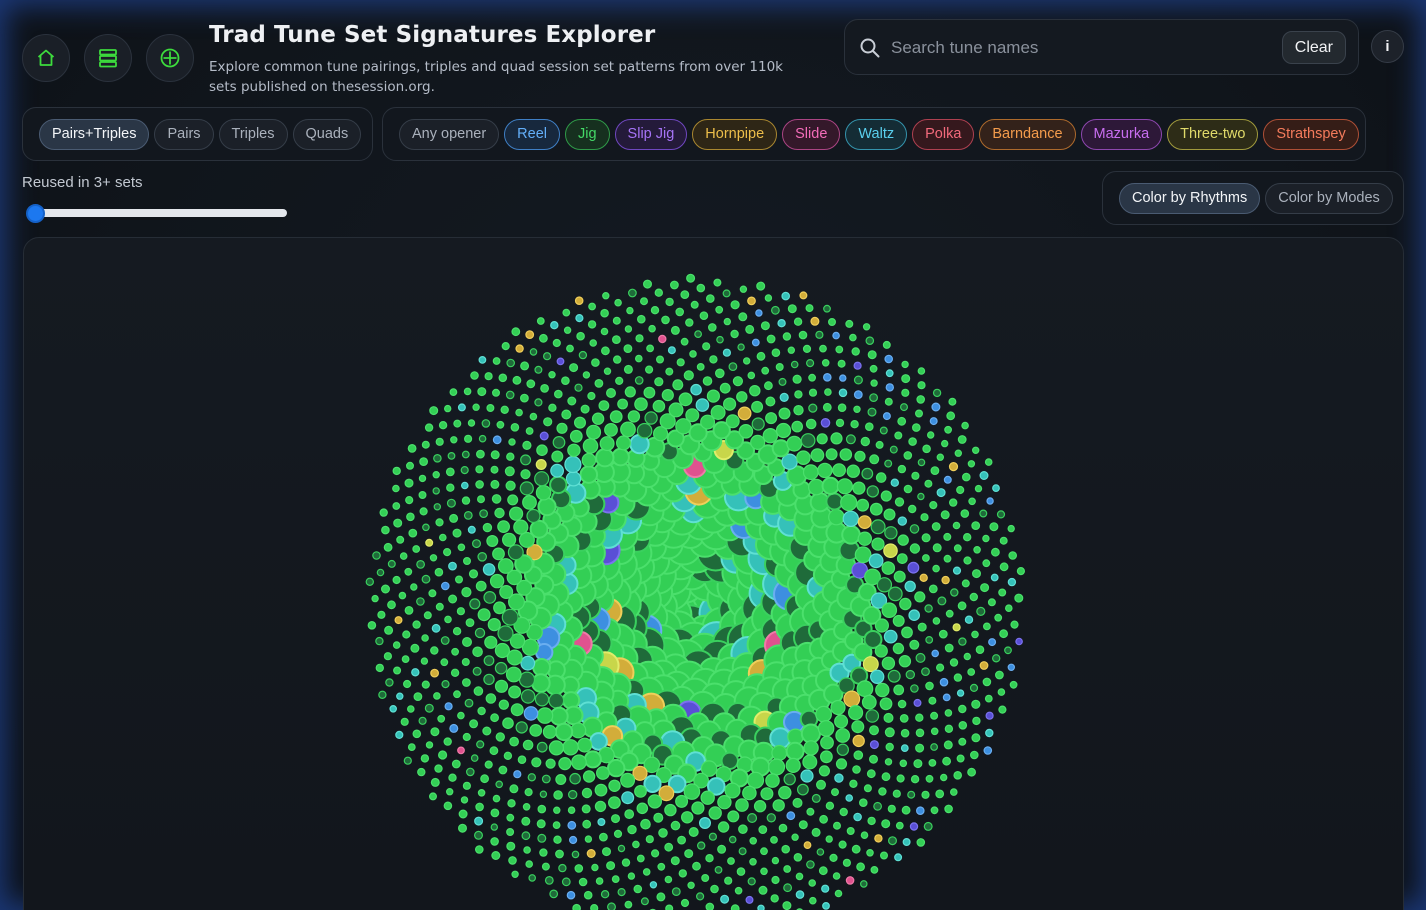 This screenshot has height=910, width=1426. Describe the element at coordinates (1329, 198) in the screenshot. I see `color-by-modes: Color by Modes` at that location.